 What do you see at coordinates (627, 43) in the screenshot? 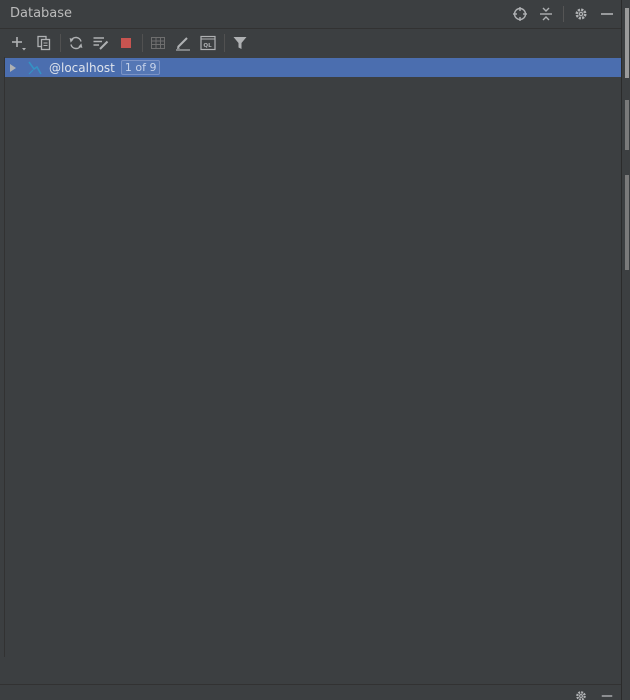
I see `database-stripe-tab` at bounding box center [627, 43].